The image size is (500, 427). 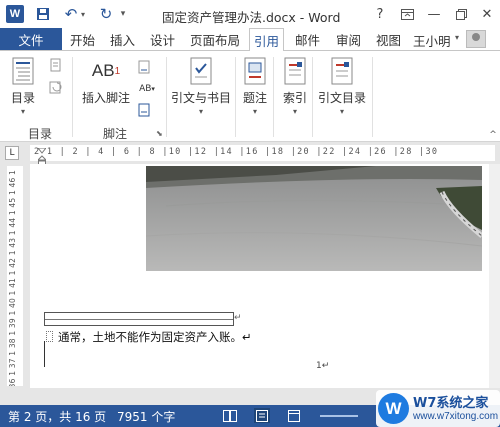 I want to click on word-app-icon: W, so click(x=15, y=14).